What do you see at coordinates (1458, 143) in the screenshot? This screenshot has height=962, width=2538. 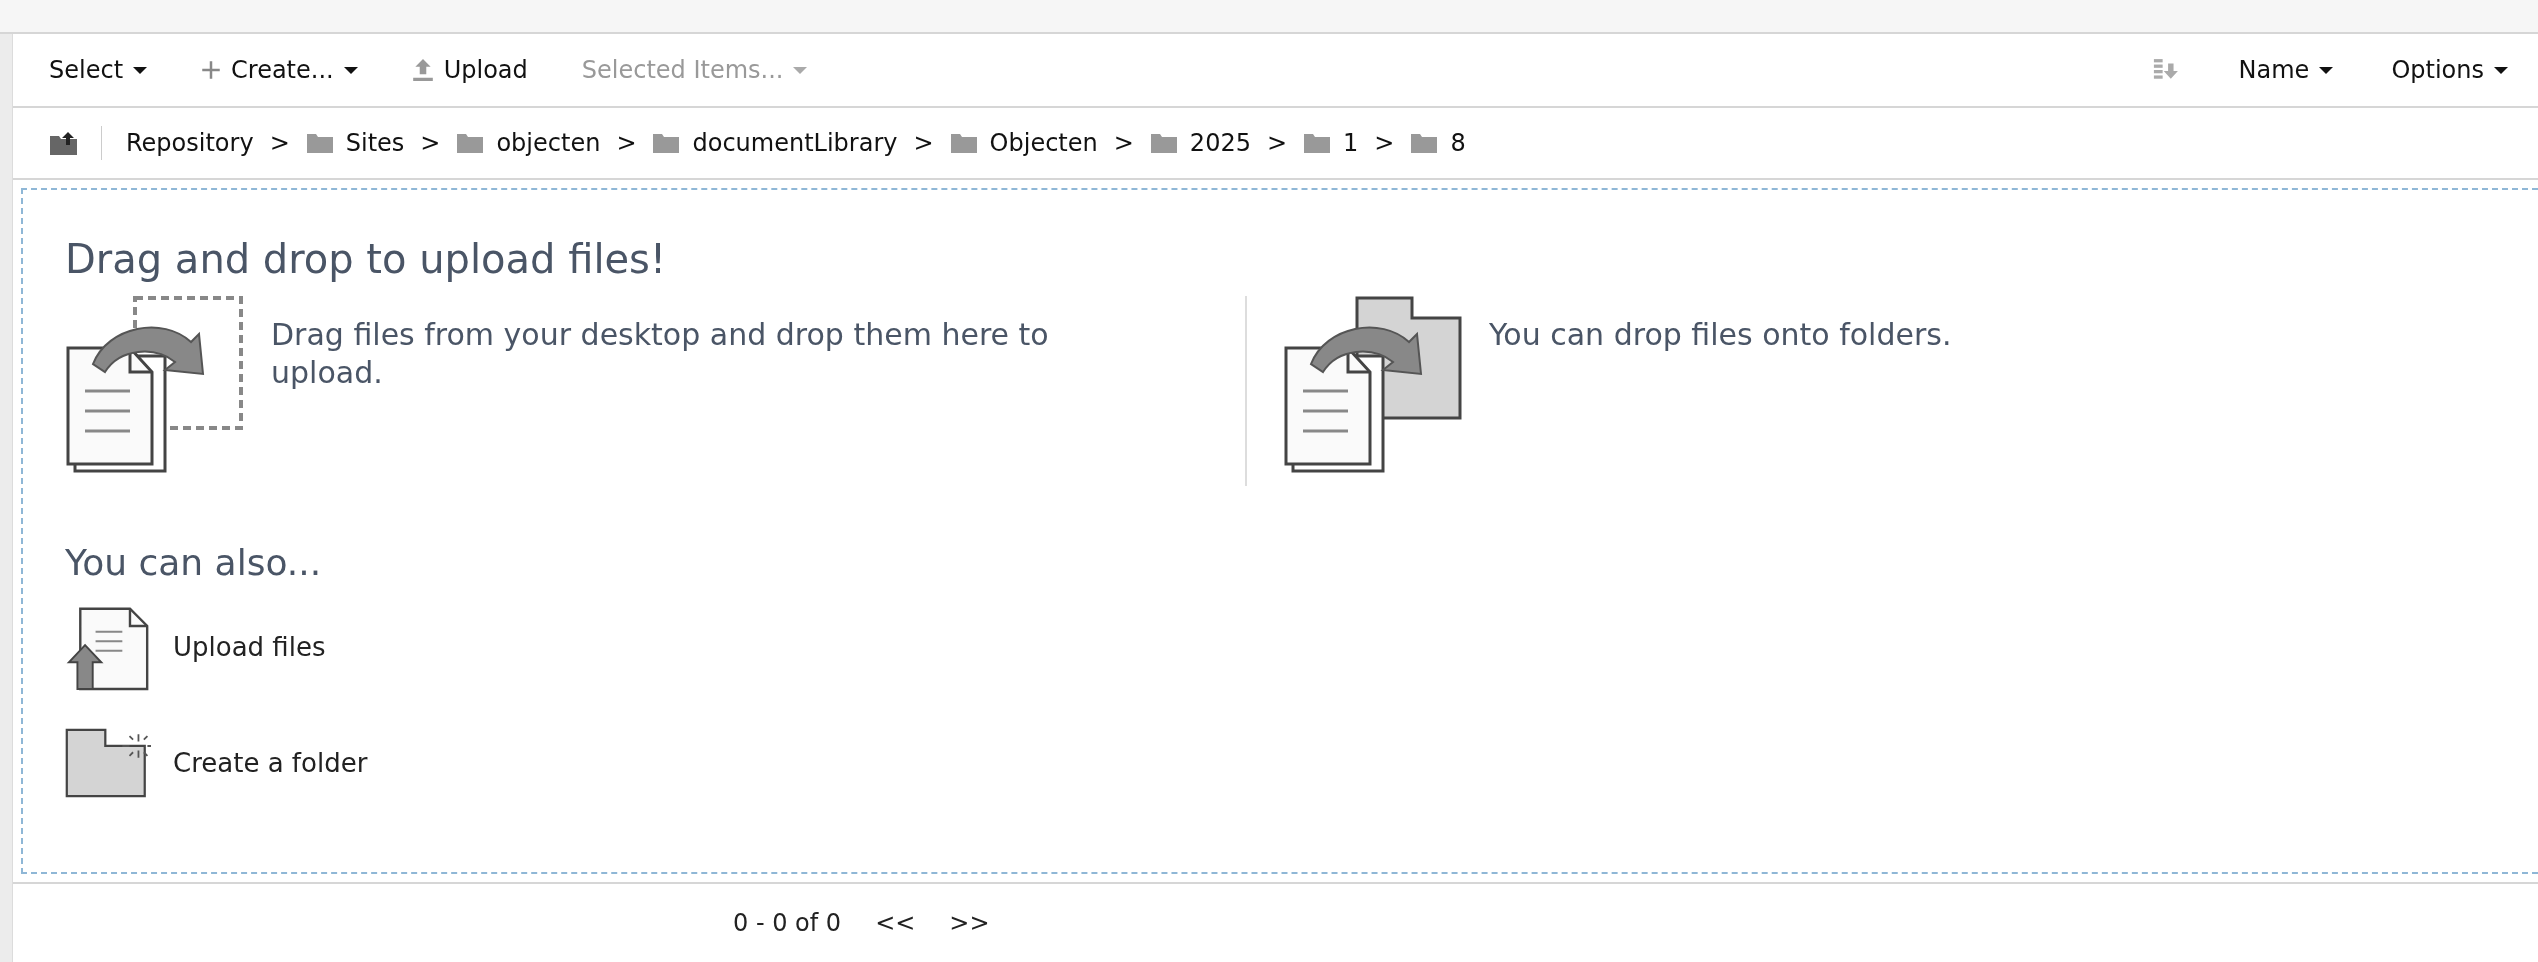 I see `breadcrumb-link: 8` at bounding box center [1458, 143].